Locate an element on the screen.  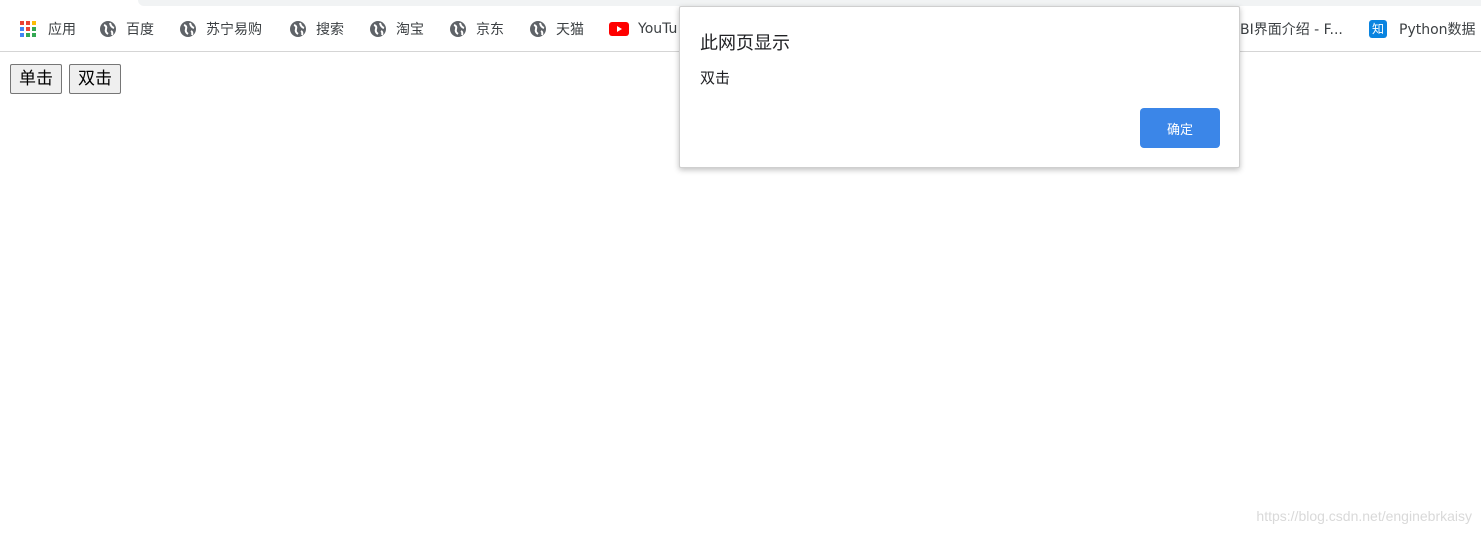
bookmark-item: 百度 is located at coordinates (126, 29).